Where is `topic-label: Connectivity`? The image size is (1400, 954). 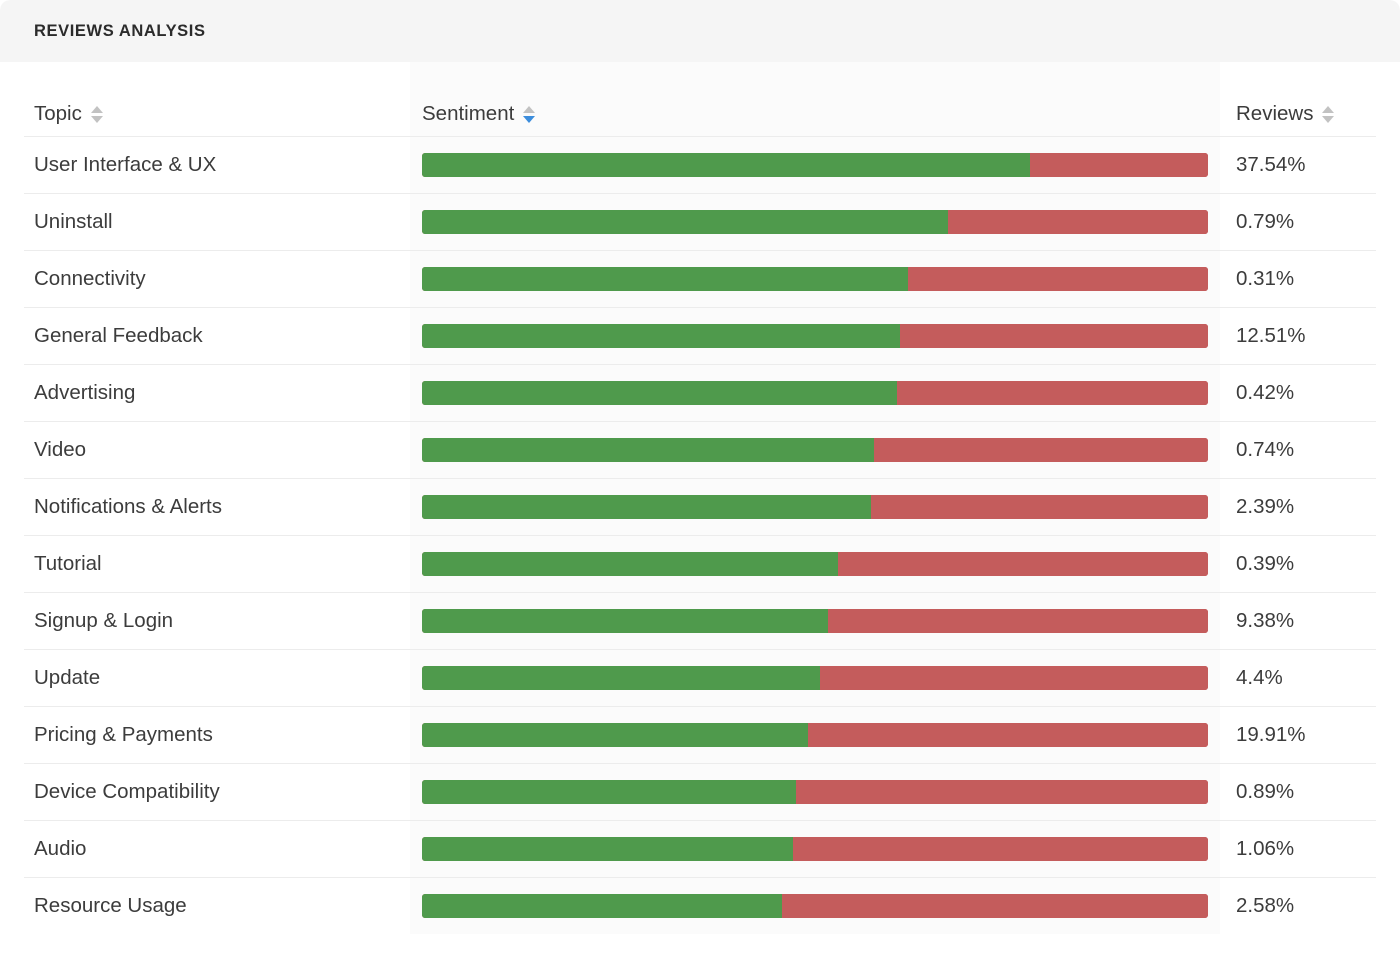
topic-label: Connectivity is located at coordinates (90, 278).